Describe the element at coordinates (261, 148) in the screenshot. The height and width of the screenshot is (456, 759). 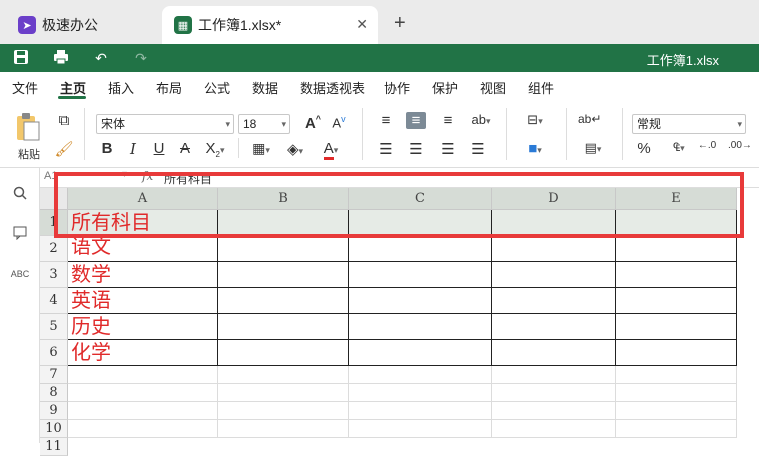
I see `borders-icon: ▦▾` at that location.